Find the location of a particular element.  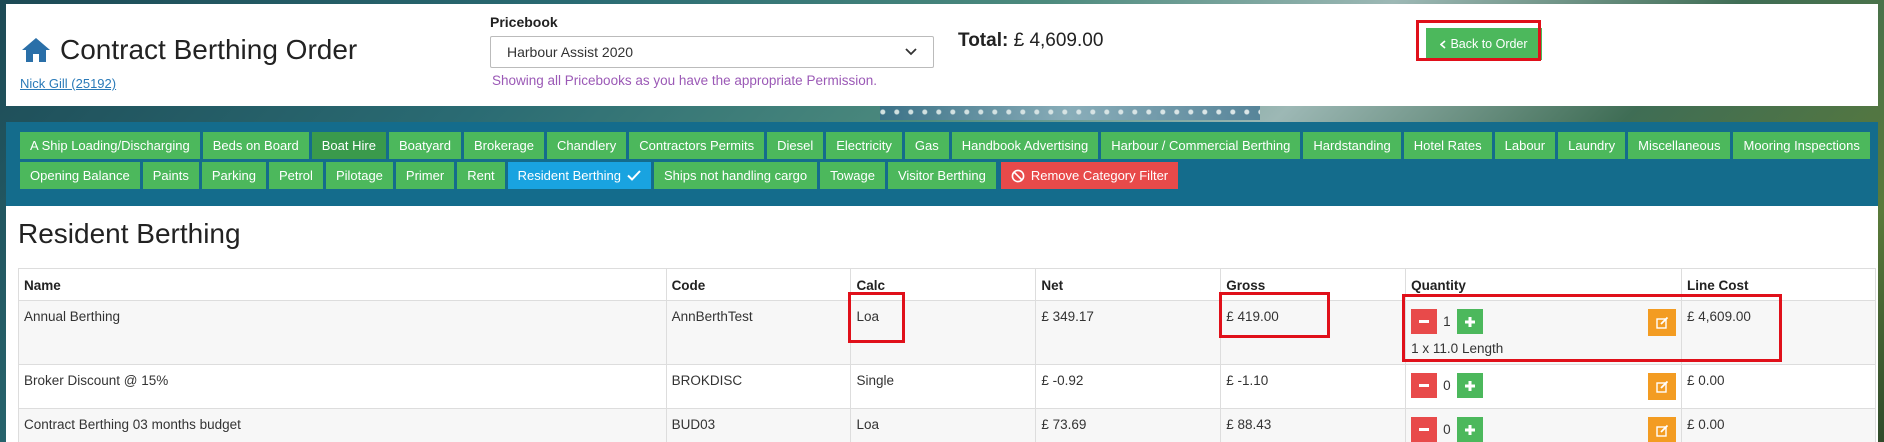

cell-name: Contract Berthing 03 months budget is located at coordinates (342, 425).